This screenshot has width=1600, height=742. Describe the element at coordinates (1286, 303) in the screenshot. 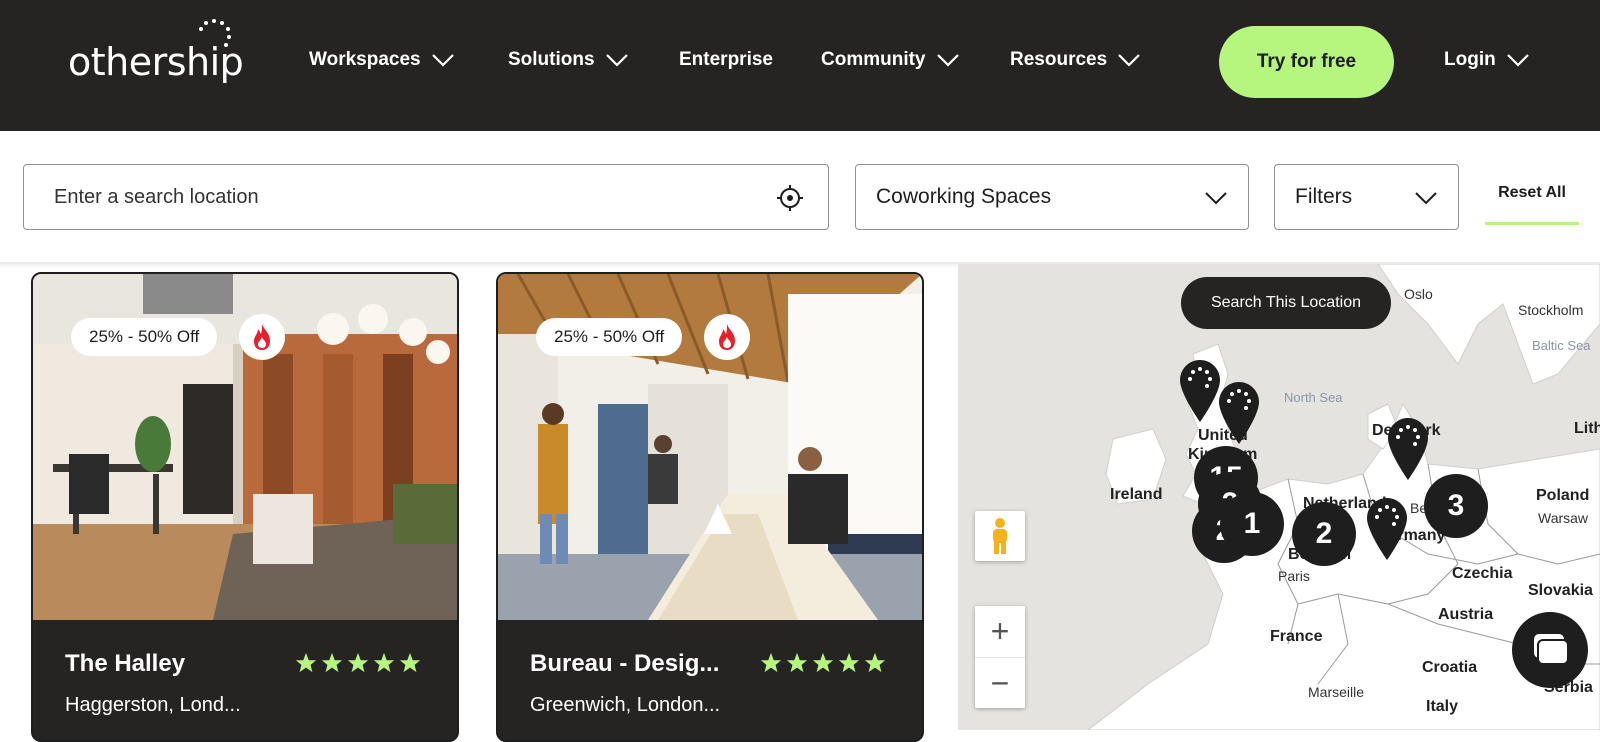

I see `search-this-location-button: Search This Location` at that location.